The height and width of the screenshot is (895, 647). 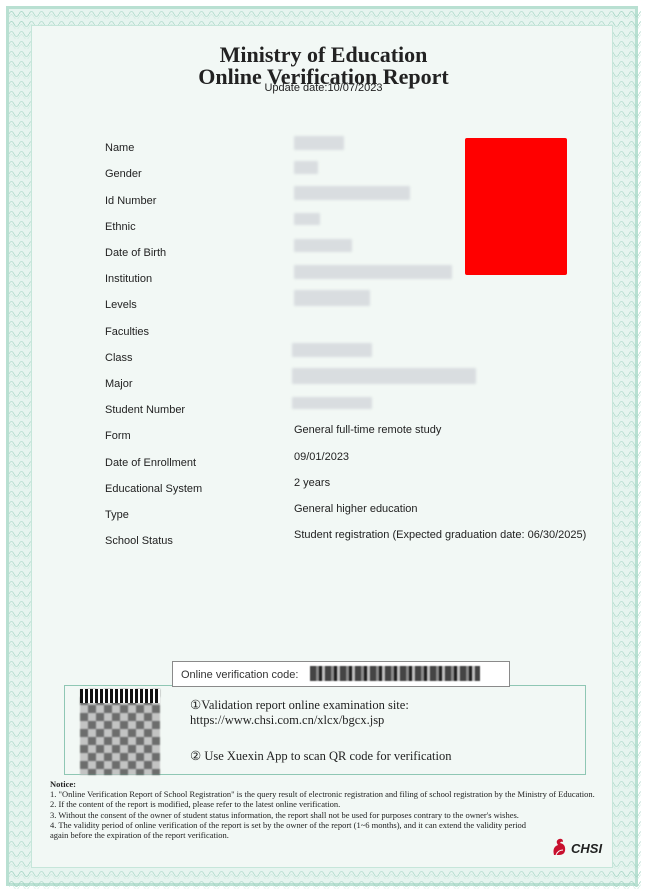 I want to click on redacted-ethnic, so click(x=307, y=219).